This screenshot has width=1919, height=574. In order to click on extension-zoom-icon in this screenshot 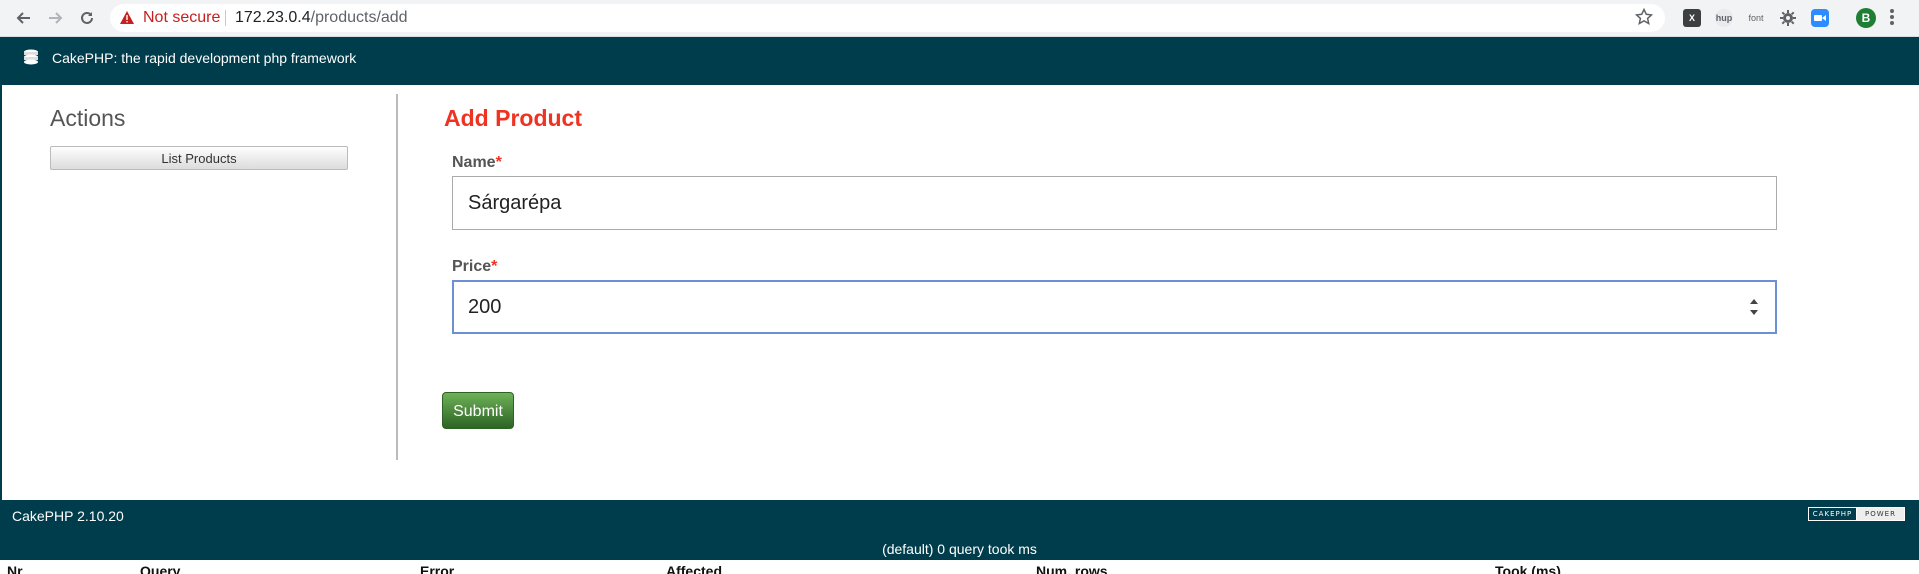, I will do `click(1820, 18)`.